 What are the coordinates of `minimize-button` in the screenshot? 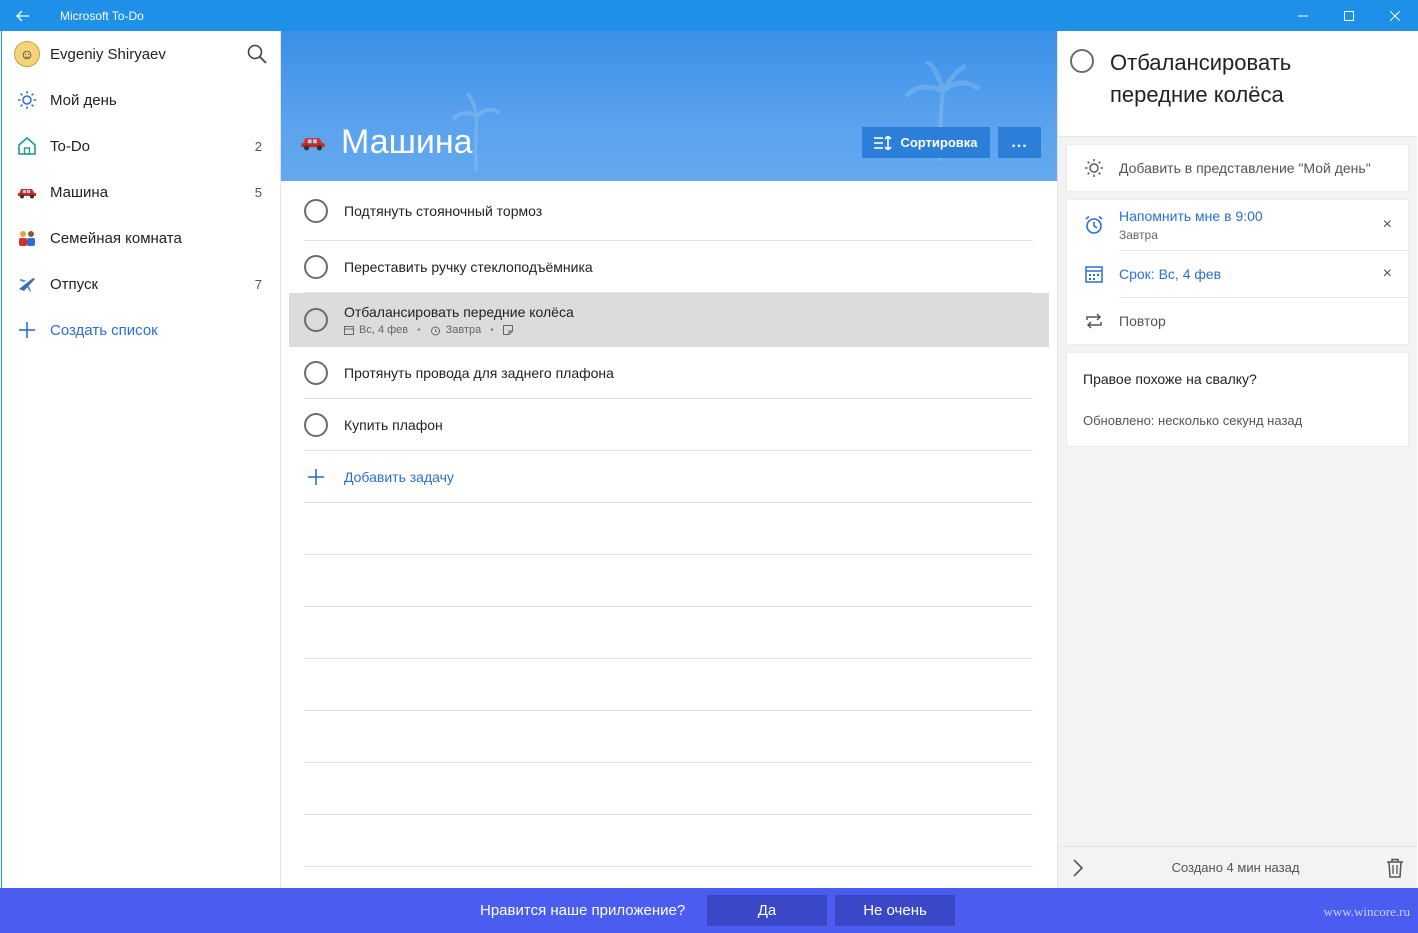 It's located at (1303, 15).